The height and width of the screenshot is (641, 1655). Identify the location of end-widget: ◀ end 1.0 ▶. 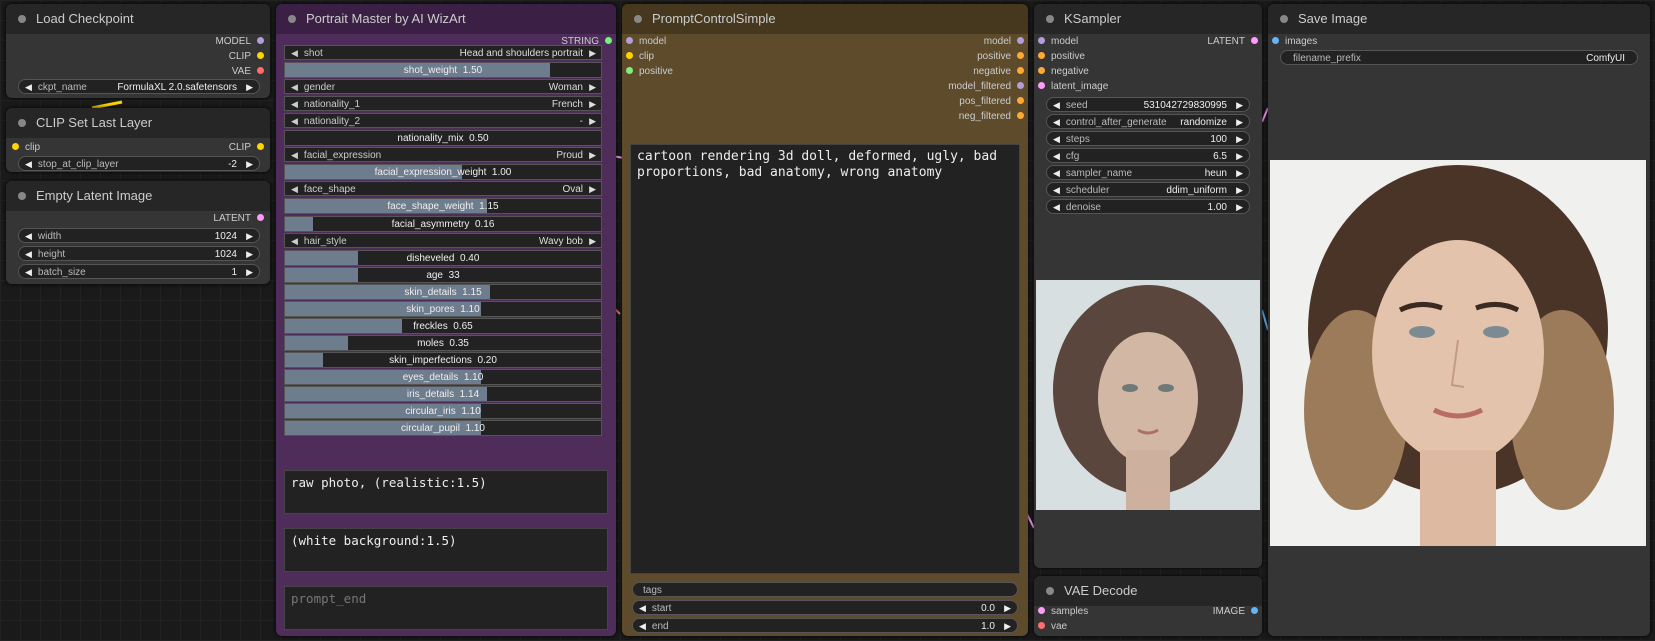
(825, 625).